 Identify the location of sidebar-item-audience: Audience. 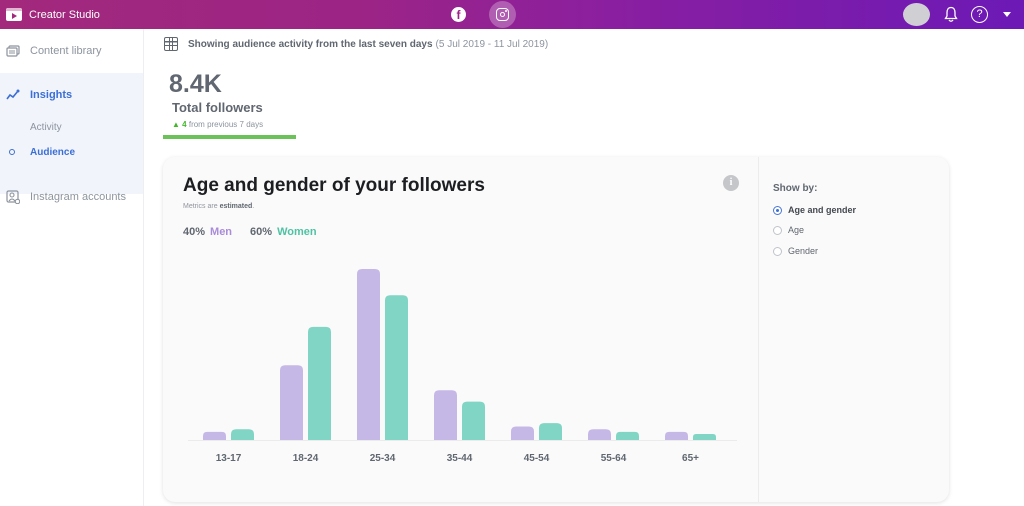
(71, 152).